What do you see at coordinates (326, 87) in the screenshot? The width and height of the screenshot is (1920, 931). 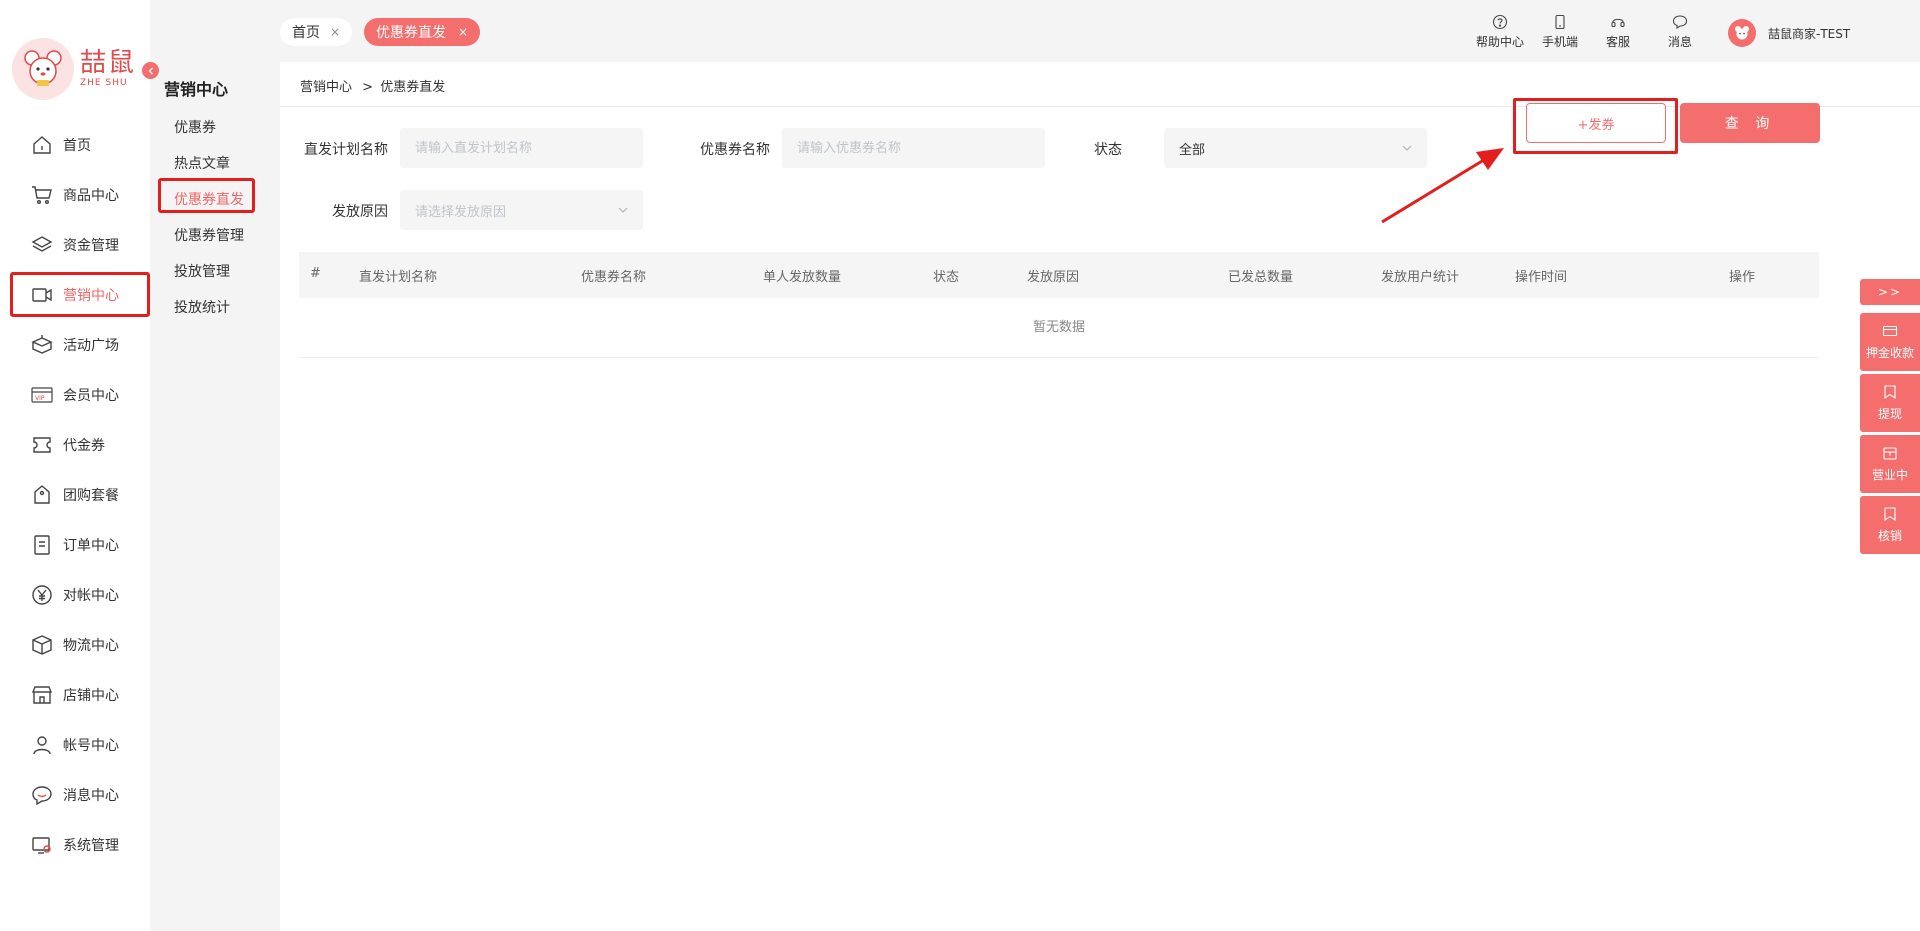 I see `breadcrumb-parent: 营销中心` at bounding box center [326, 87].